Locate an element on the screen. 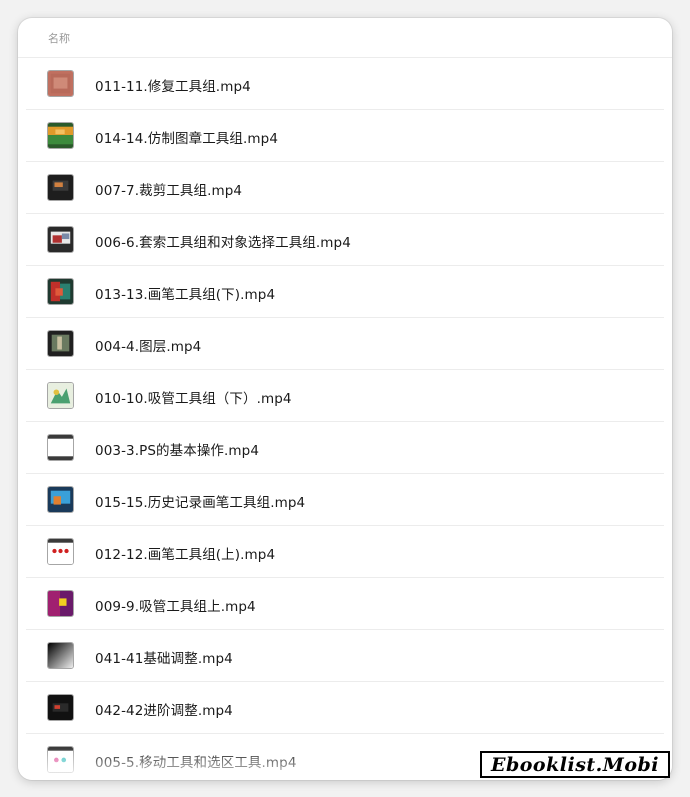  file-row: 042-42进阶调整.mp4 is located at coordinates (345, 708).